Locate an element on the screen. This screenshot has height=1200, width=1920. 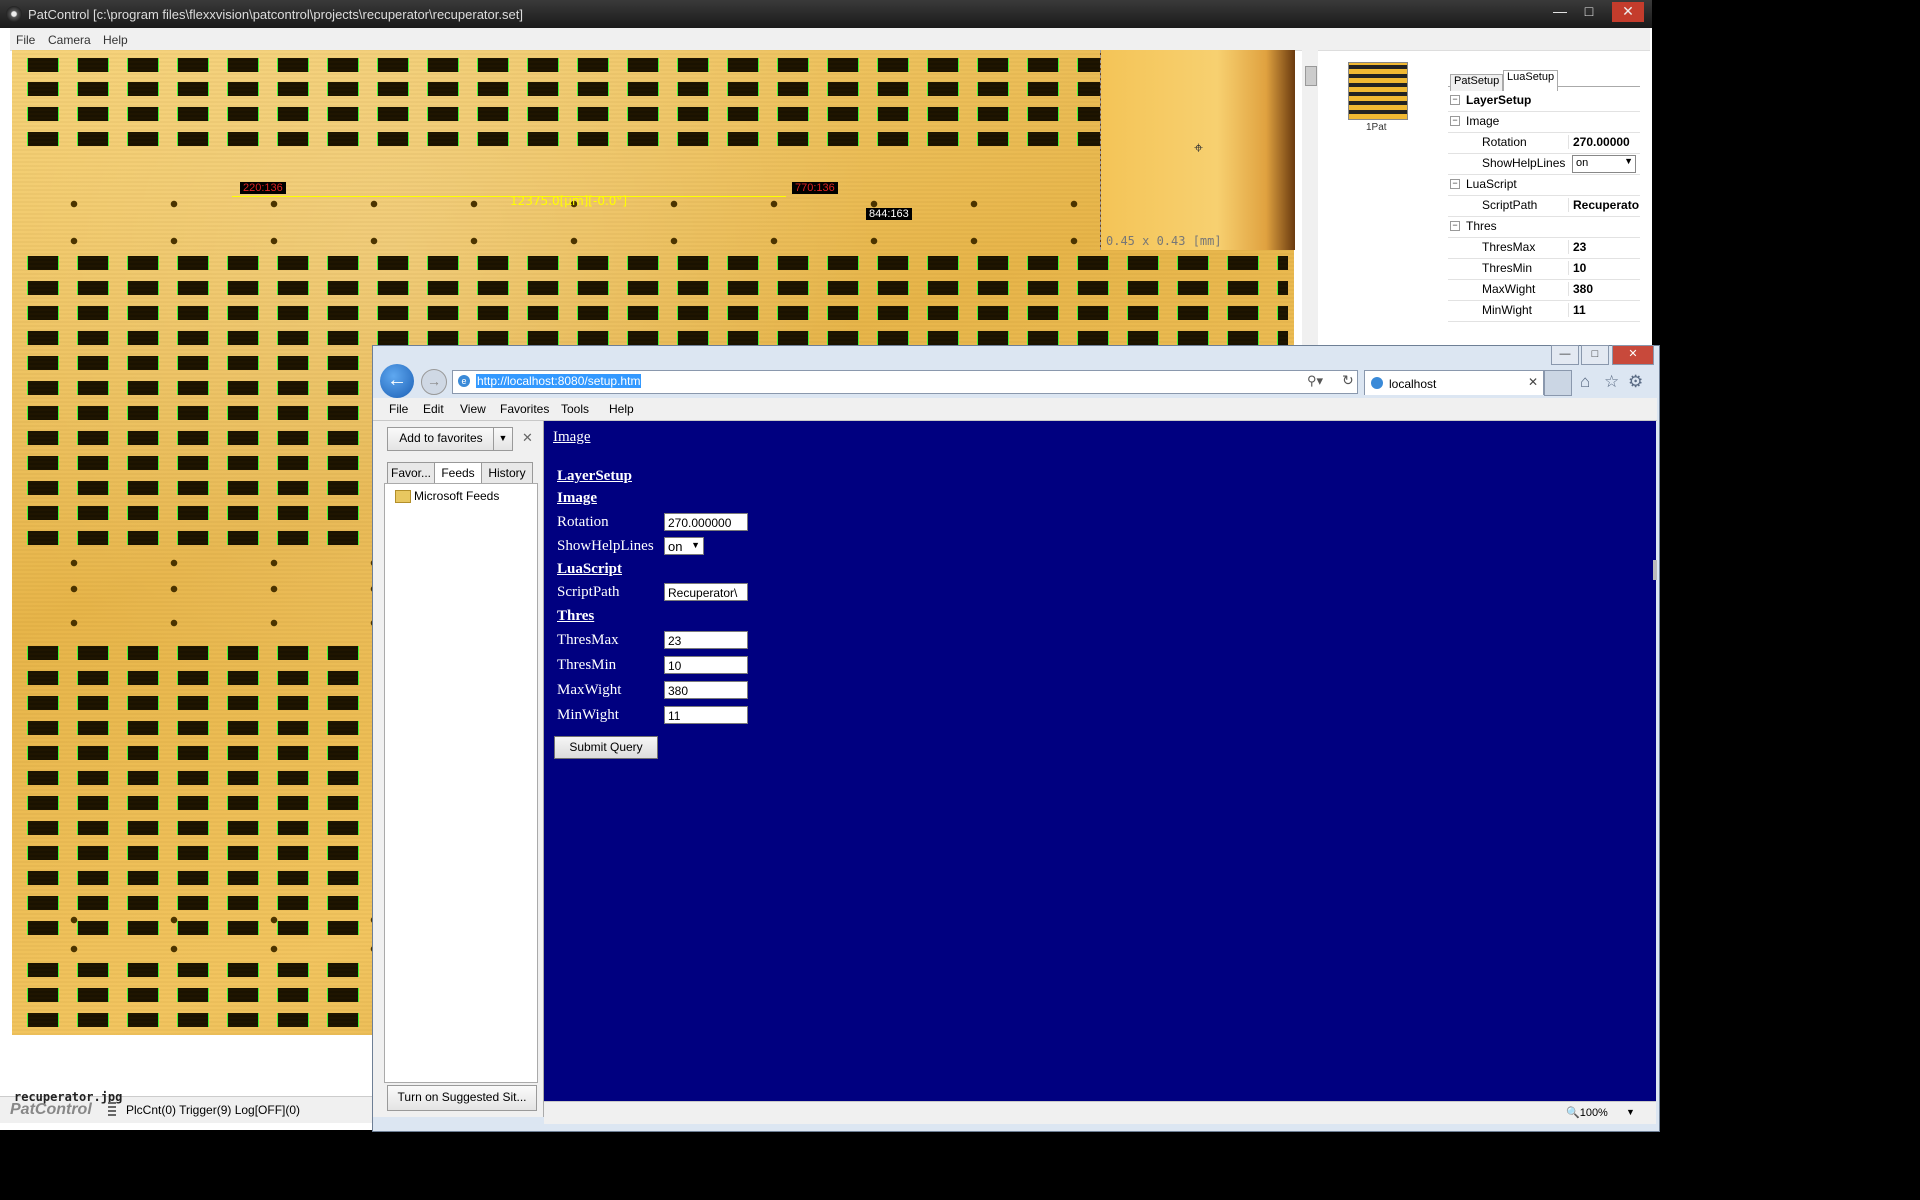
measure-line is located at coordinates (509, 196).